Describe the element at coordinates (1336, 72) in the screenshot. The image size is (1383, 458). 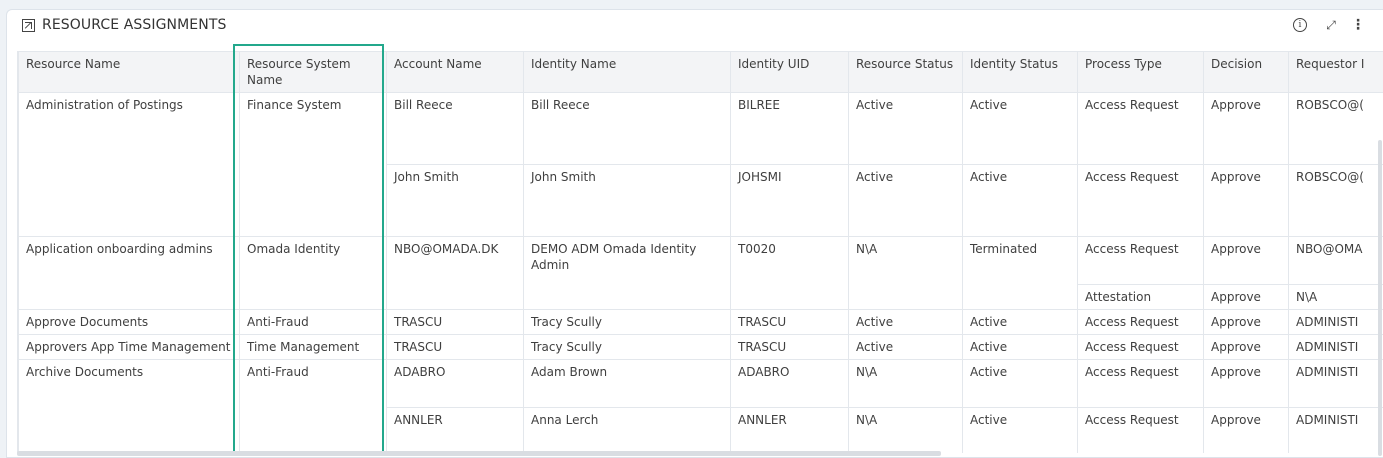
I see `column-header-requestor: Requestor I` at that location.